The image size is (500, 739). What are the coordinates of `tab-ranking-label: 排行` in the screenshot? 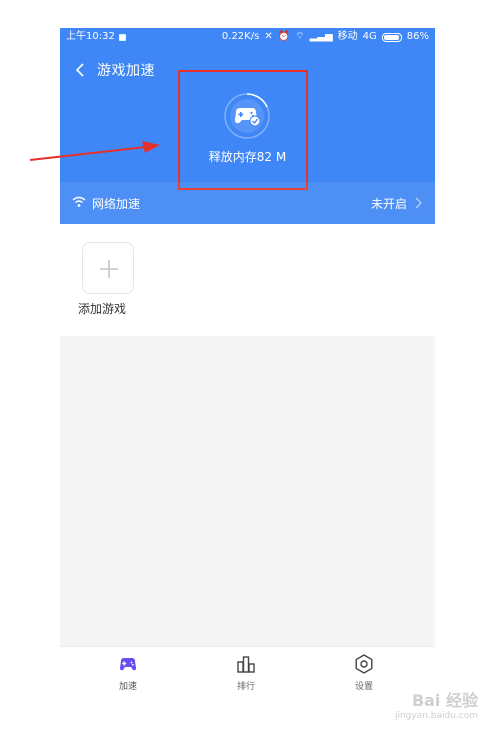 It's located at (245, 687).